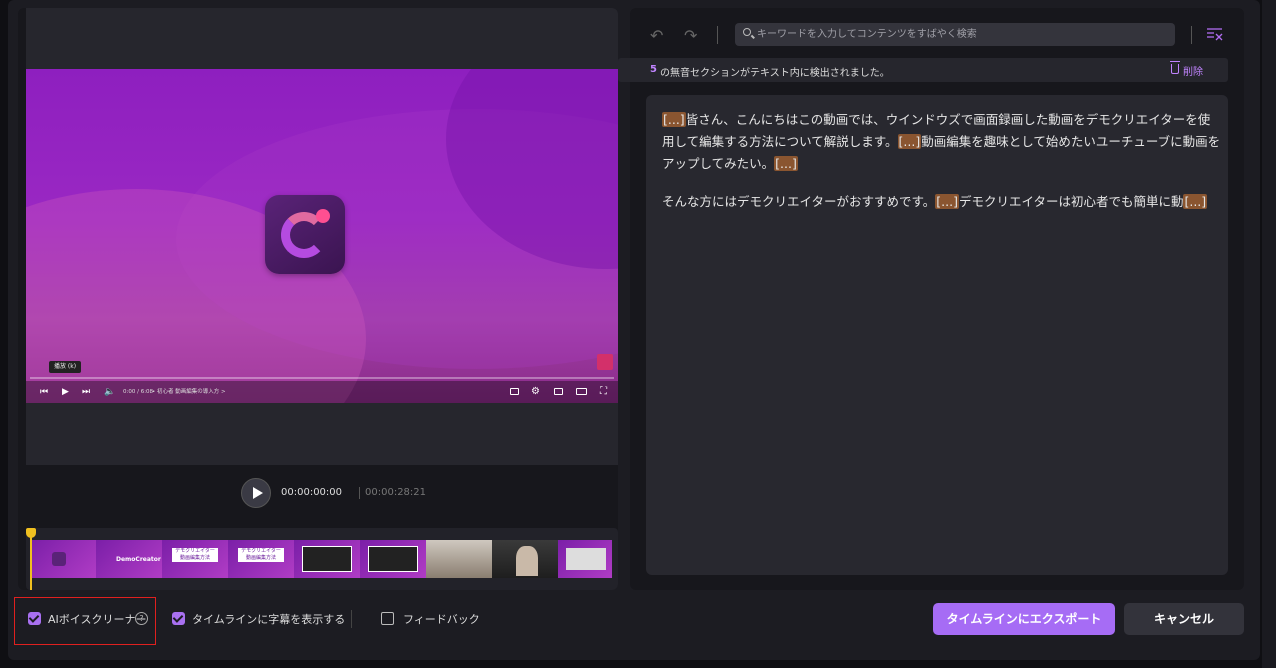 The height and width of the screenshot is (668, 1276). What do you see at coordinates (387, 618) in the screenshot?
I see `feedback-icon` at bounding box center [387, 618].